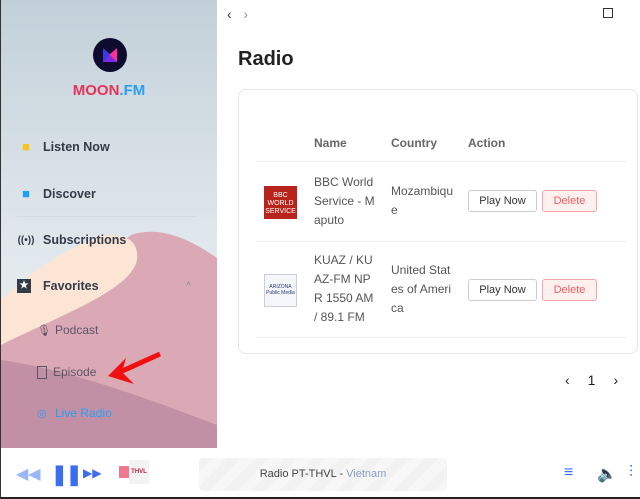 The width and height of the screenshot is (640, 499). I want to click on pause-icon: ❚❚, so click(66, 474).